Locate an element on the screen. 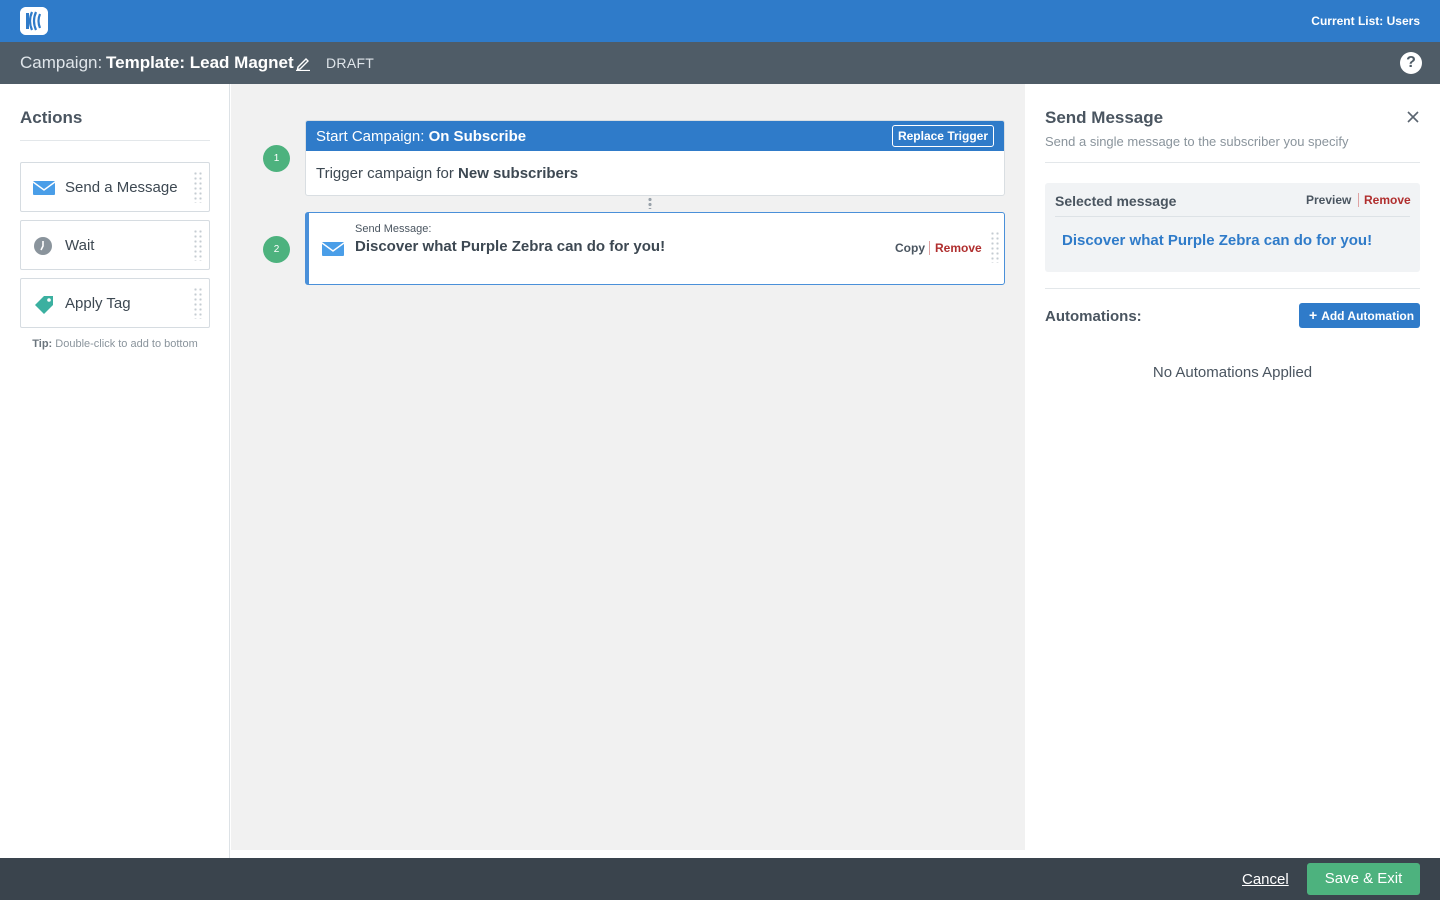  button-label: Add Automation is located at coordinates (1368, 316).